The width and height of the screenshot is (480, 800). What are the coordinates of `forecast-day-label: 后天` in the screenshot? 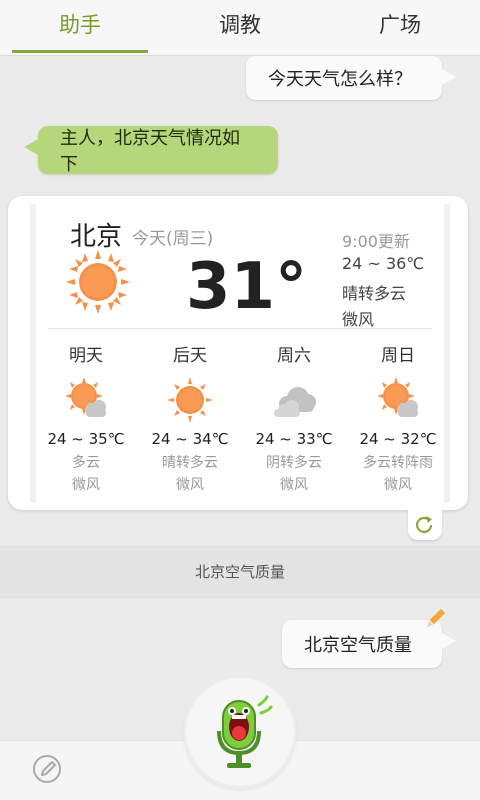 It's located at (190, 356).